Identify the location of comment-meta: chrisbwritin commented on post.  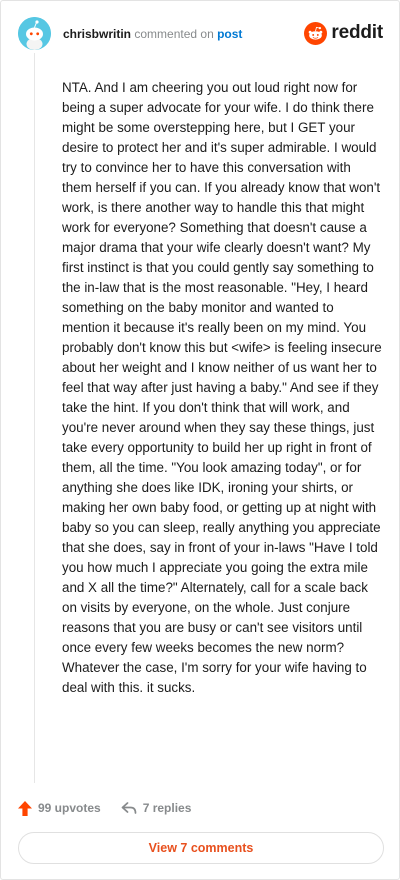
(152, 34).